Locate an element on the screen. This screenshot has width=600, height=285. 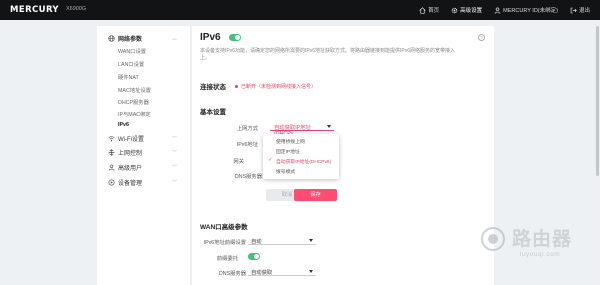
prefix-setting-select: 自动 is located at coordinates (282, 240).